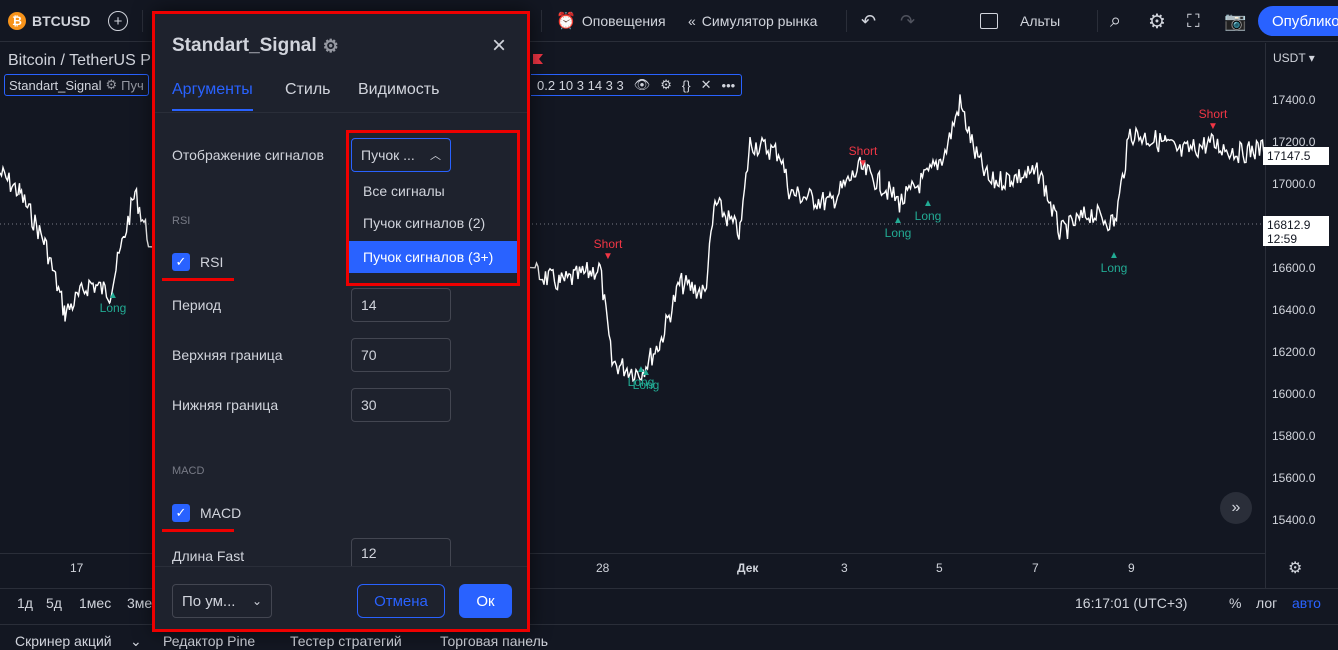 Image resolution: width=1338 pixels, height=650 pixels. What do you see at coordinates (706, 85) in the screenshot?
I see `close-icon: ✕` at bounding box center [706, 85].